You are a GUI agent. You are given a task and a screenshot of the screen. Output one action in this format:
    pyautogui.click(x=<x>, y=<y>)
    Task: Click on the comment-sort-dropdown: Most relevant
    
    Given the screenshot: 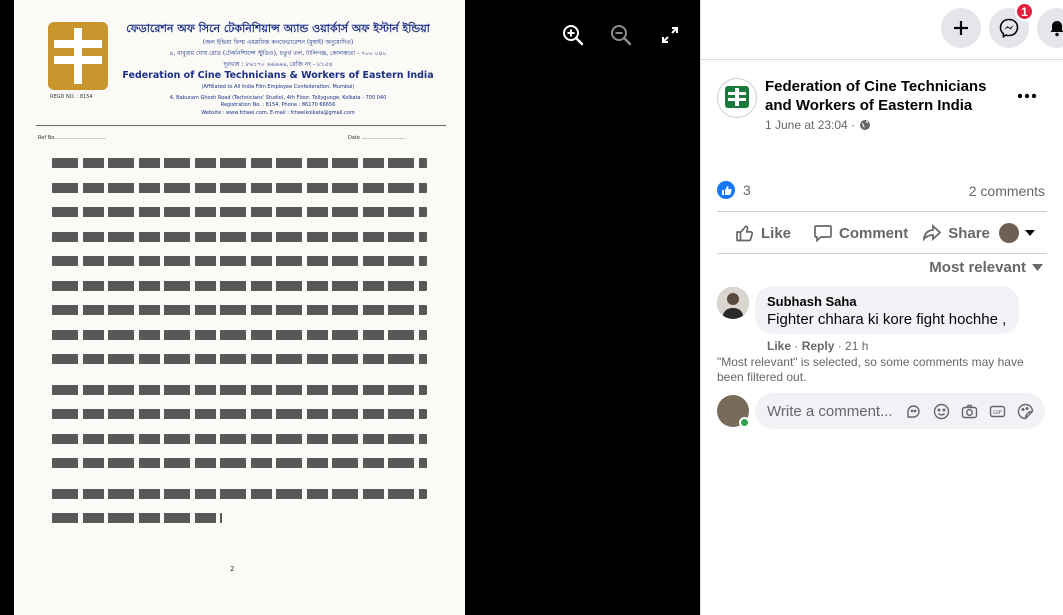 What is the action you would take?
    pyautogui.click(x=986, y=267)
    